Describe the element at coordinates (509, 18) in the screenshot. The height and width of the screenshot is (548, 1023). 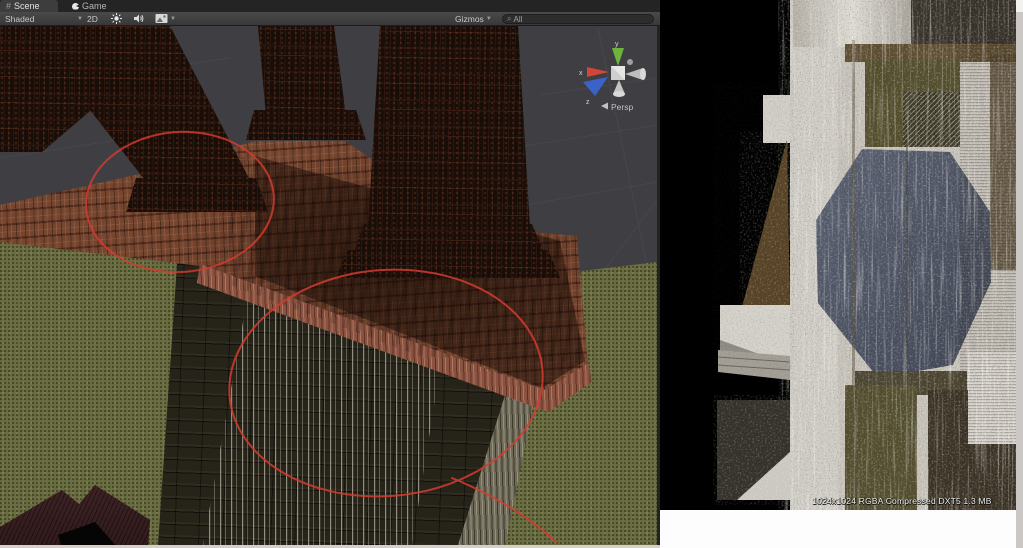
I see `search-icon: ⌕` at that location.